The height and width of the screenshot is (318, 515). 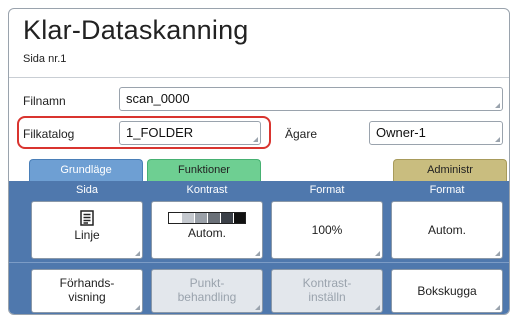 What do you see at coordinates (447, 190) in the screenshot?
I see `column-header-format-2: Format` at bounding box center [447, 190].